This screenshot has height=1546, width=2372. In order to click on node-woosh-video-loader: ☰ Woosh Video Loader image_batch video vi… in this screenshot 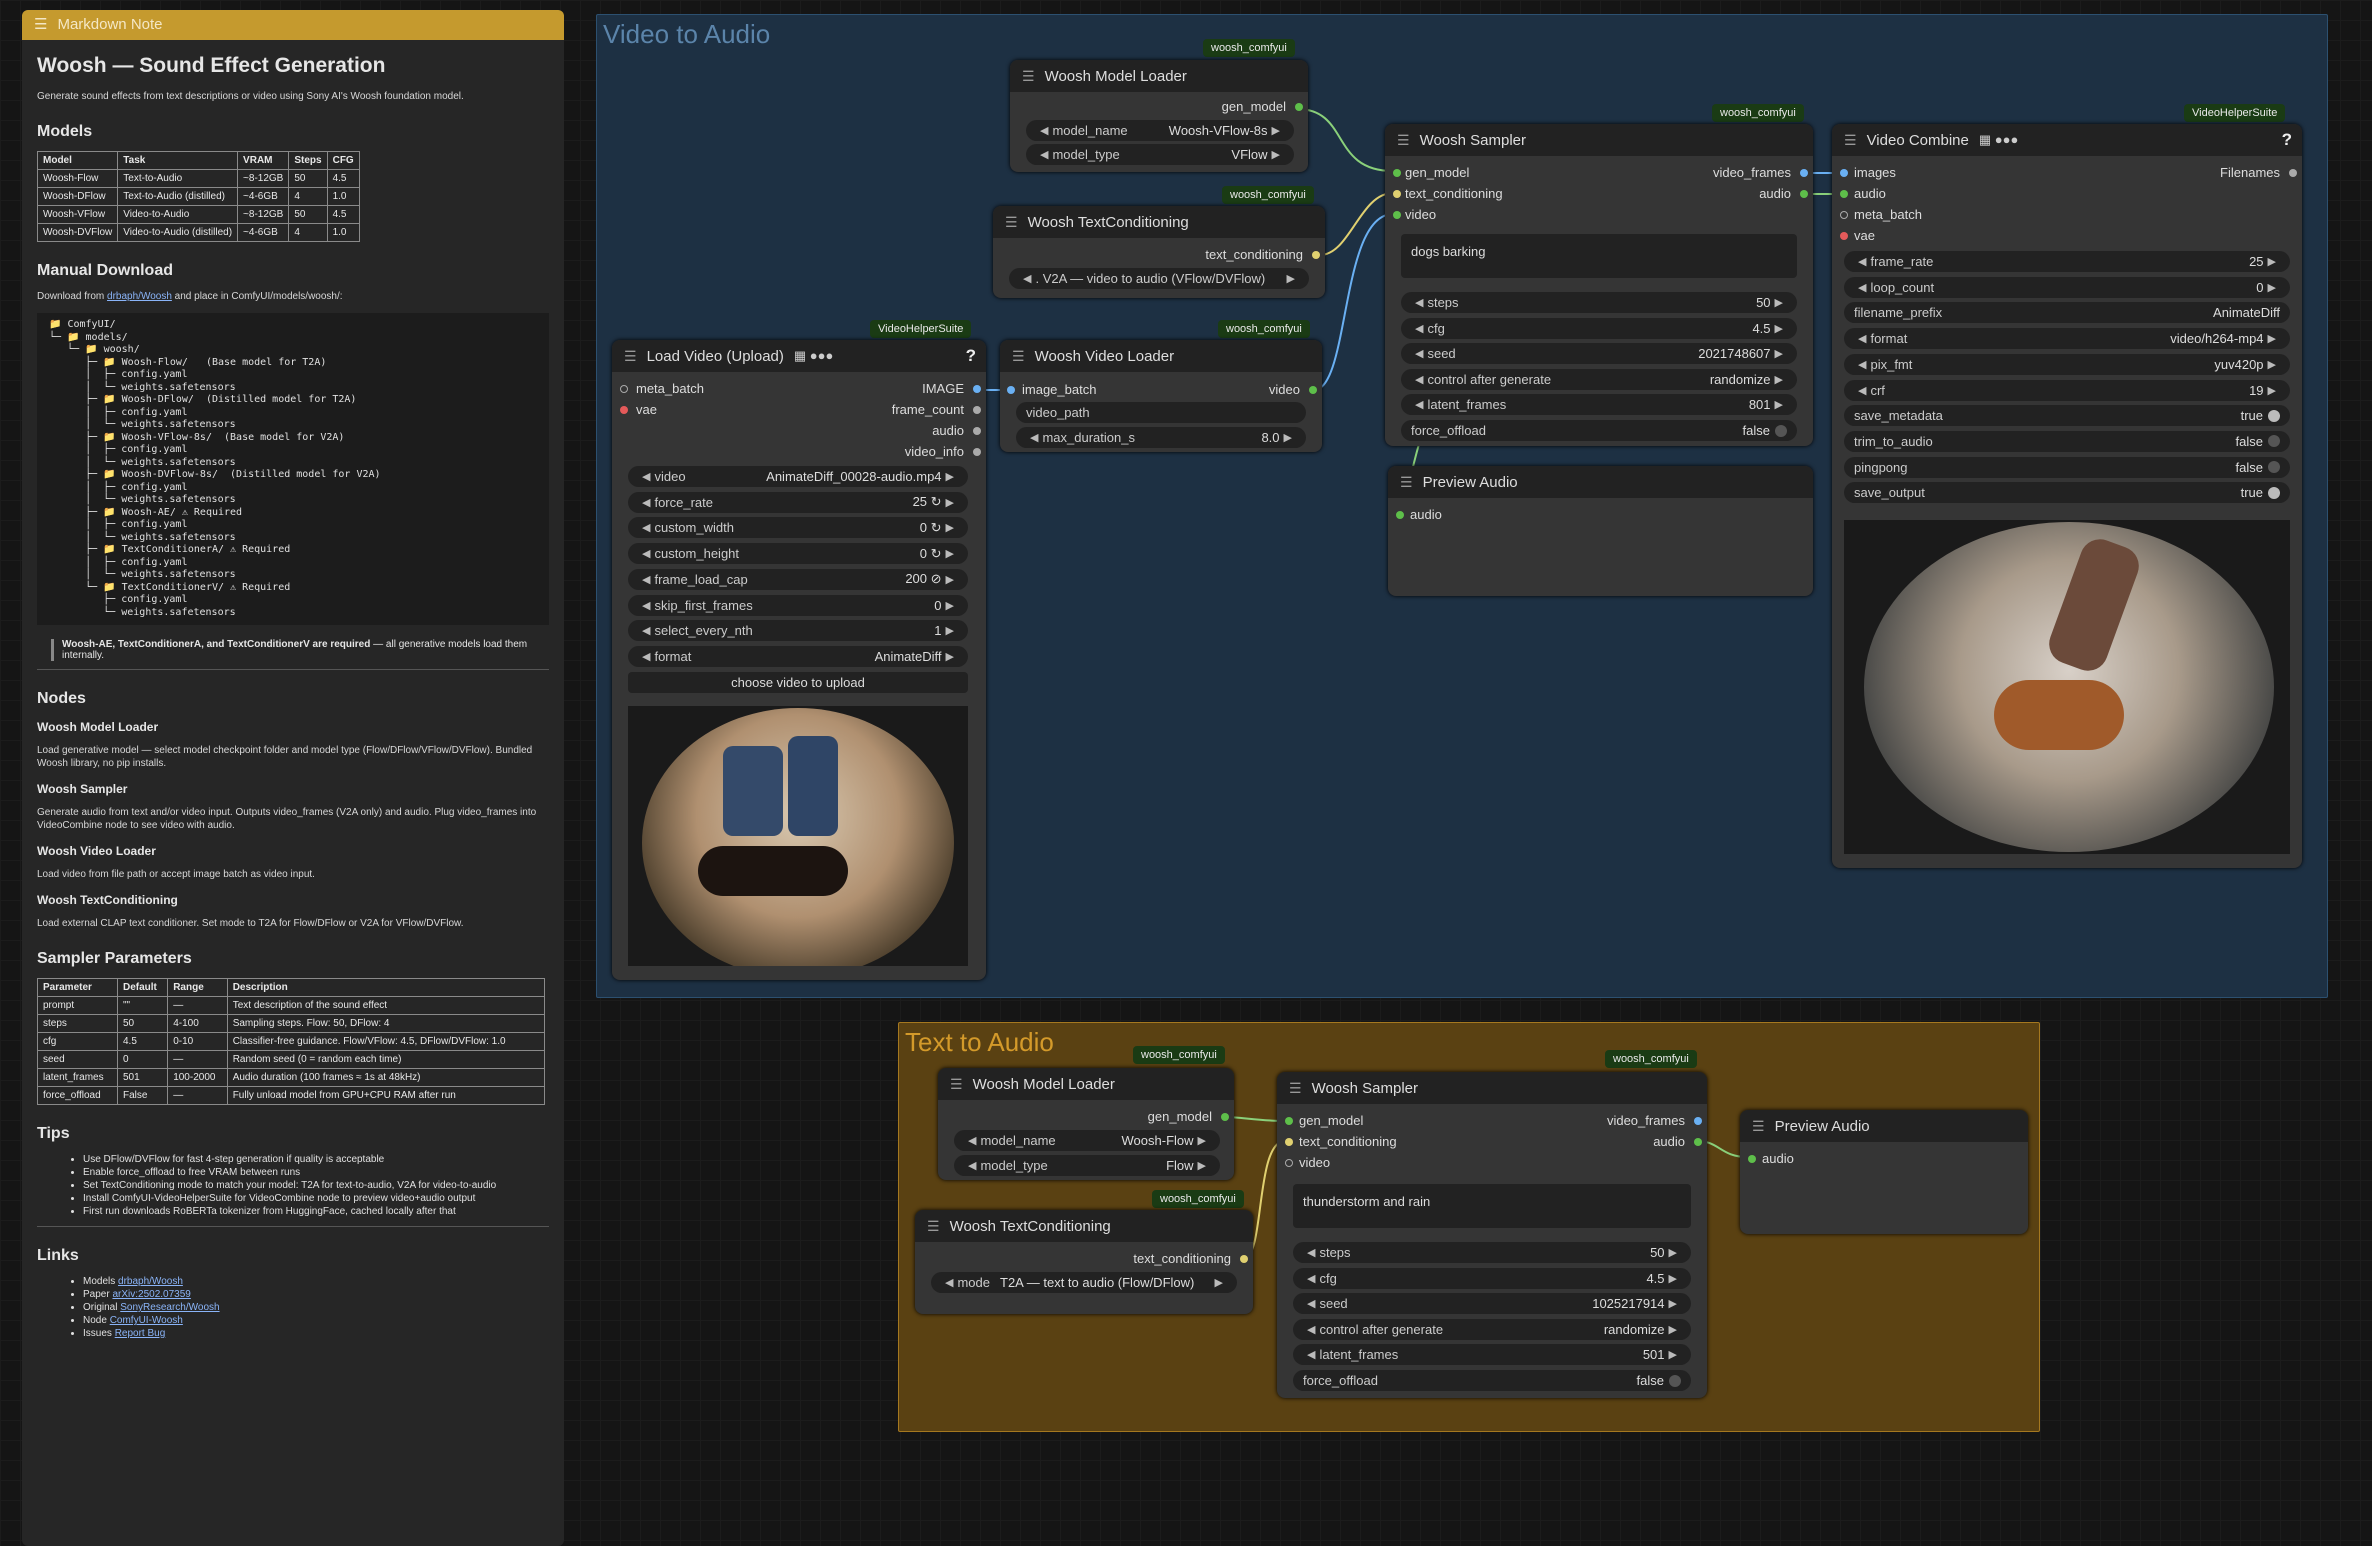, I will do `click(1161, 396)`.